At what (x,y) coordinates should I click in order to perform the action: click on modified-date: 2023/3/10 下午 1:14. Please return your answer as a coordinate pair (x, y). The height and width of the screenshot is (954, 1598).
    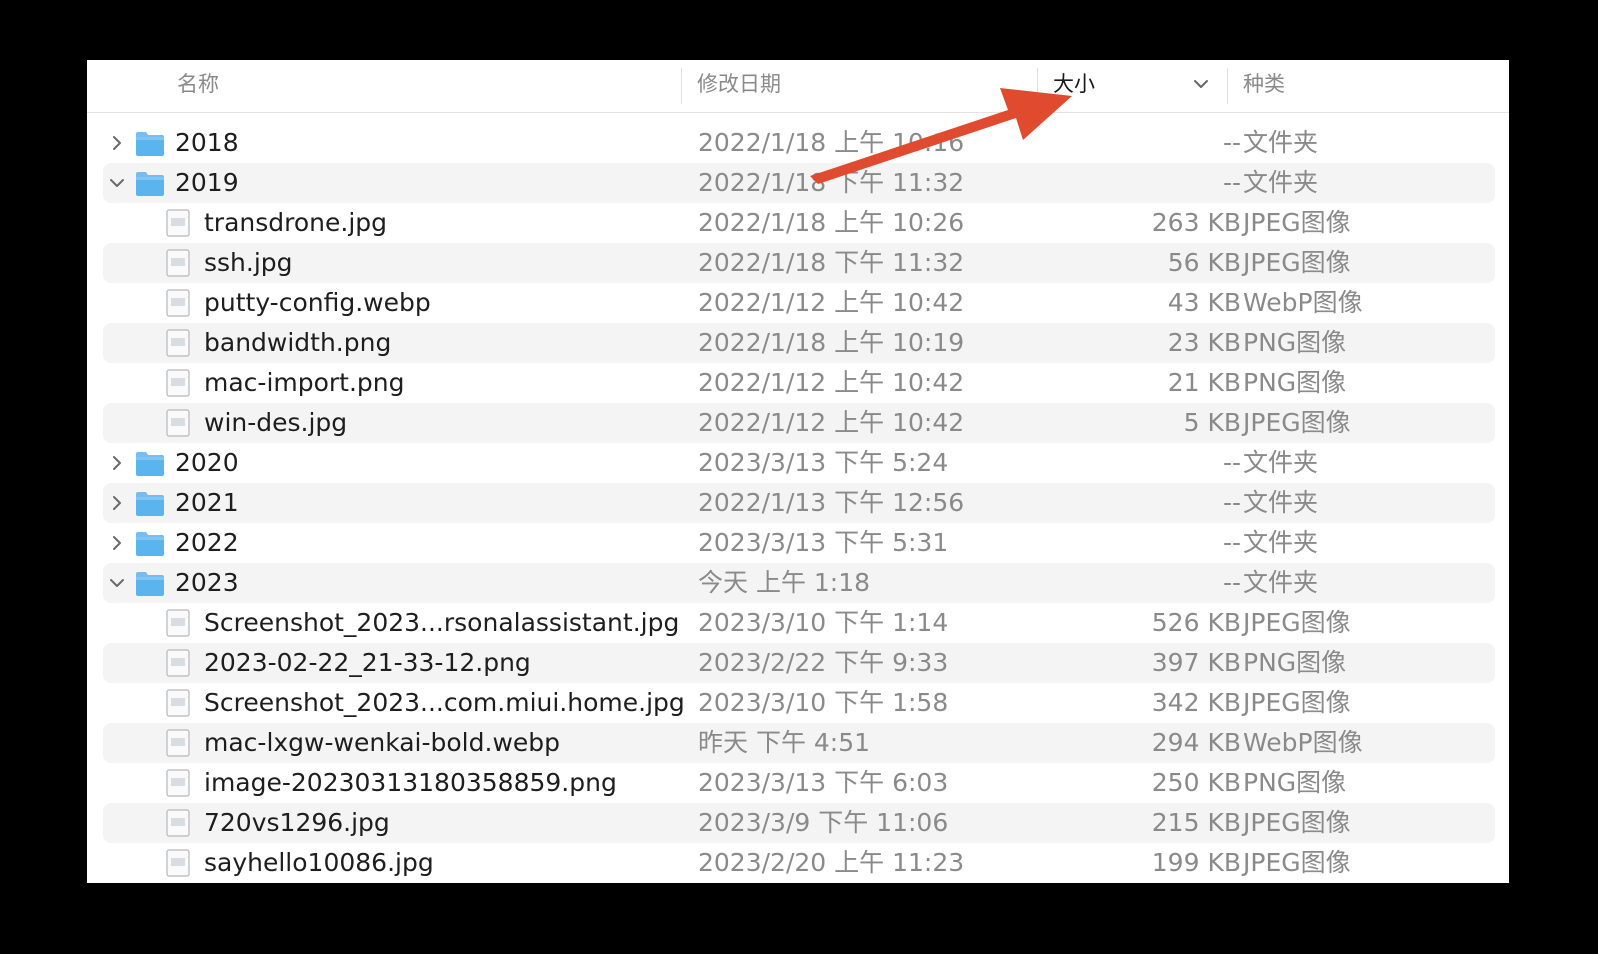
    Looking at the image, I should click on (823, 622).